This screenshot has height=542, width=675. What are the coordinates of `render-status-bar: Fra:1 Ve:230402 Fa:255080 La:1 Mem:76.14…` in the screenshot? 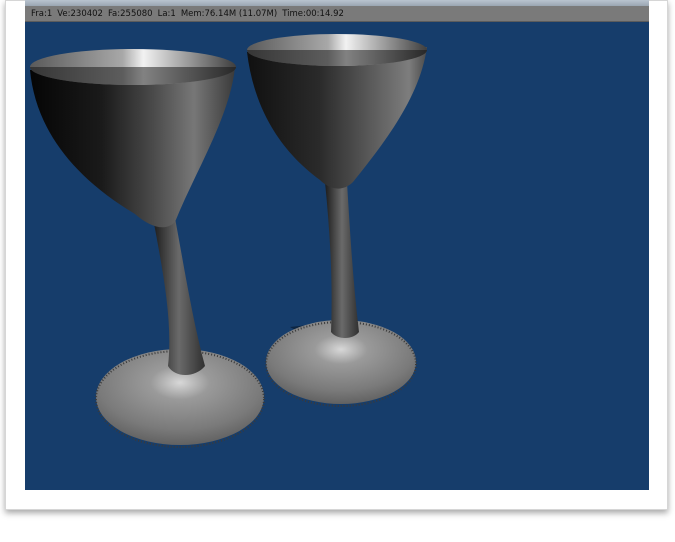 It's located at (337, 14).